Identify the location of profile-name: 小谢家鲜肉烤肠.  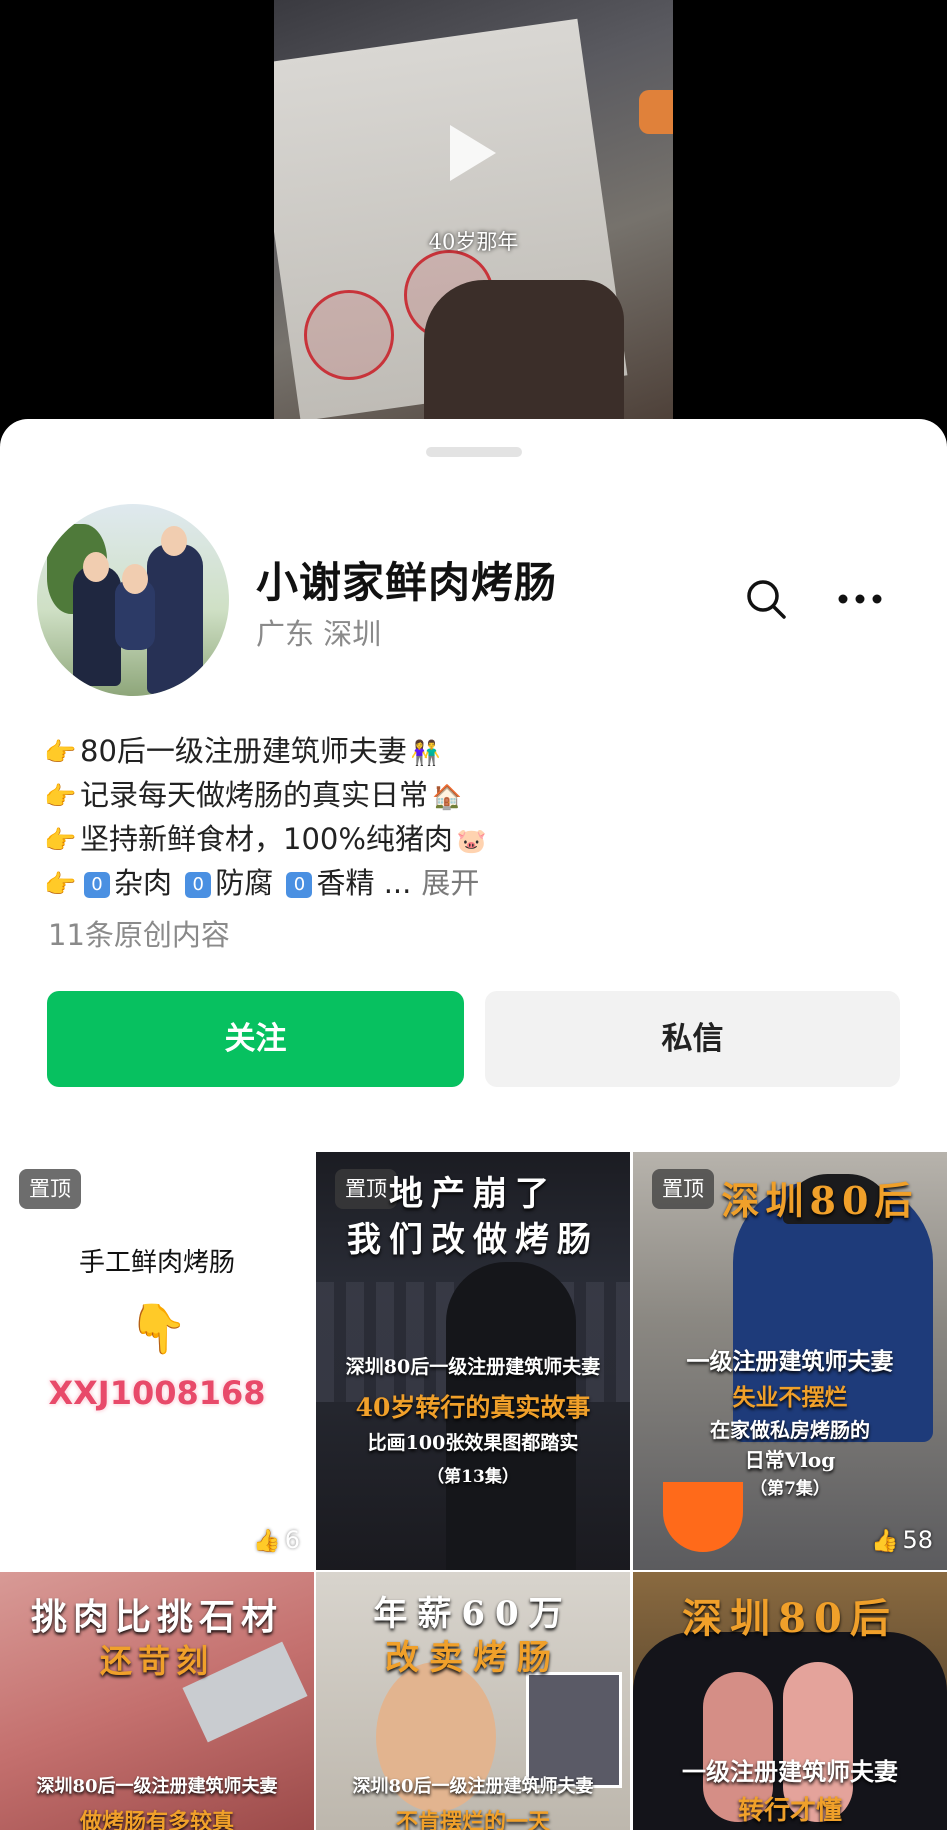
(407, 582).